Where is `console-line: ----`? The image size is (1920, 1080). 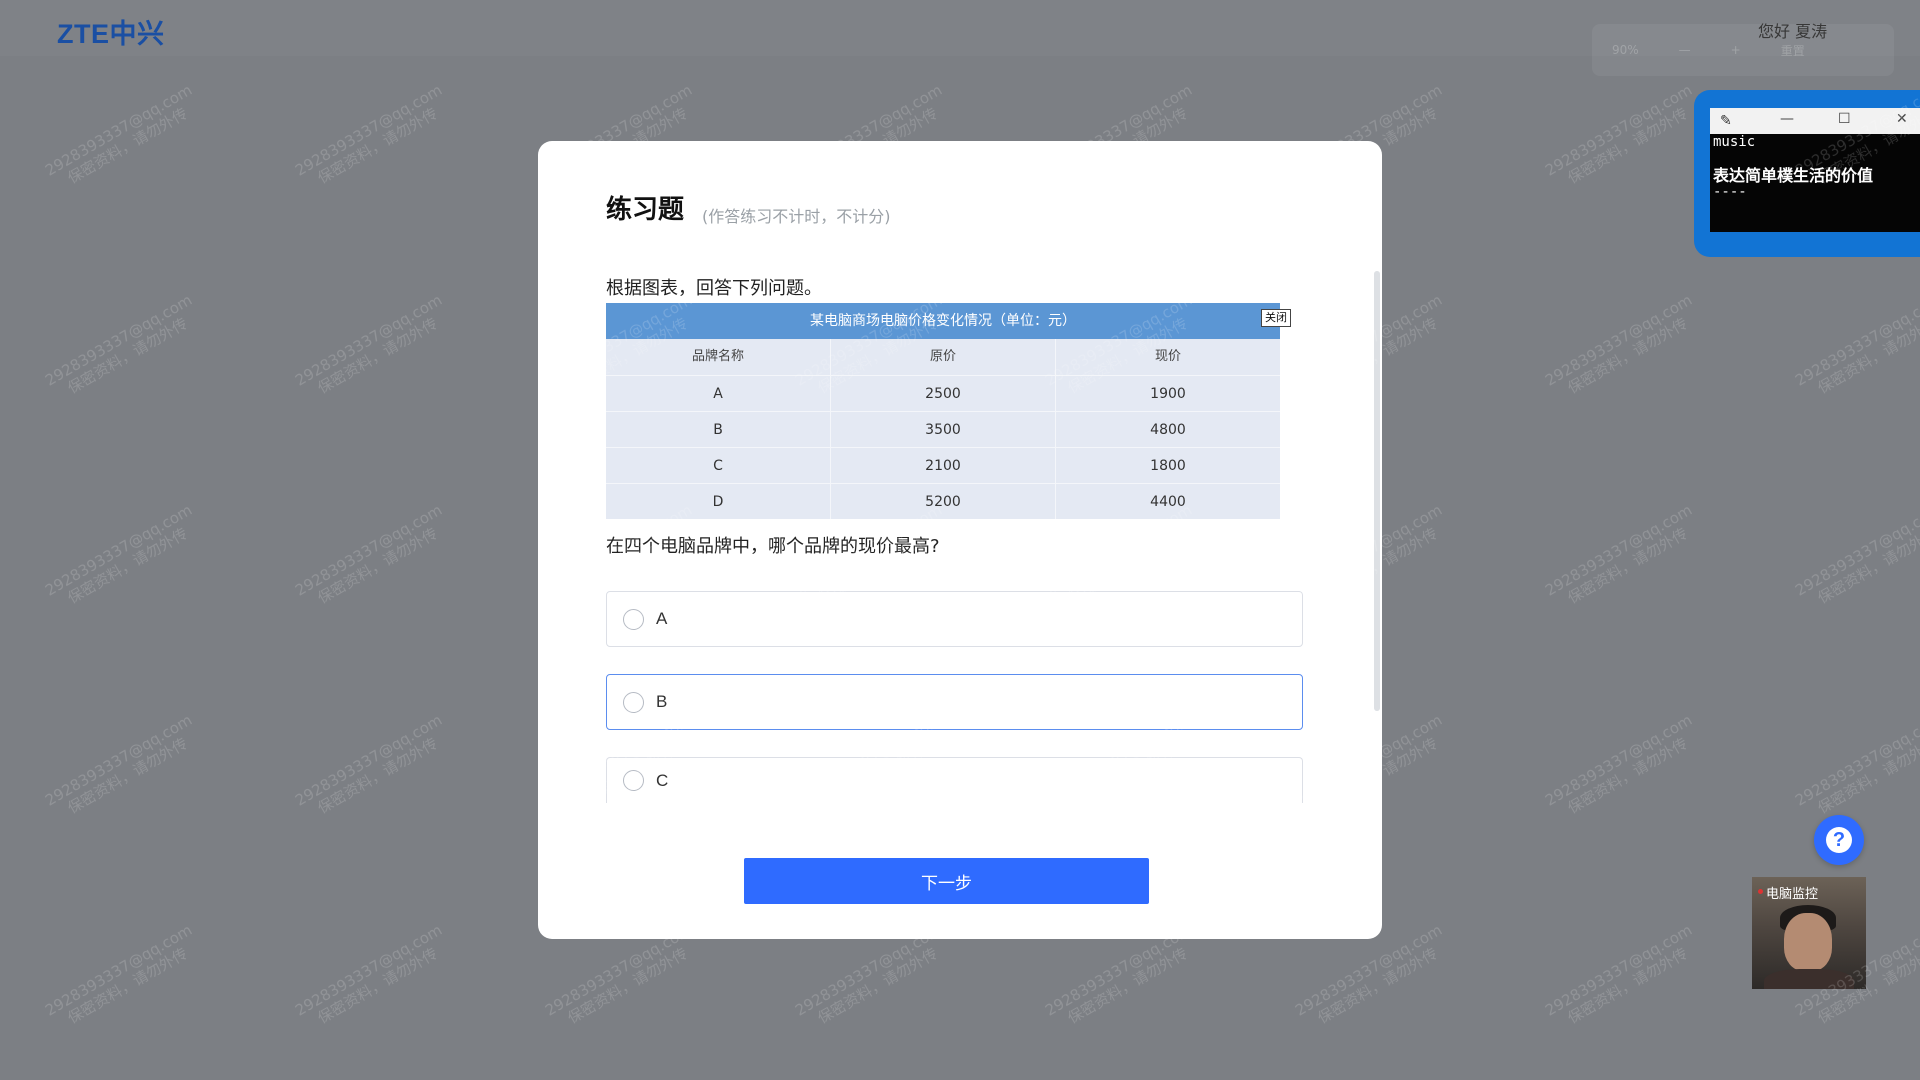 console-line: ---- is located at coordinates (1730, 192).